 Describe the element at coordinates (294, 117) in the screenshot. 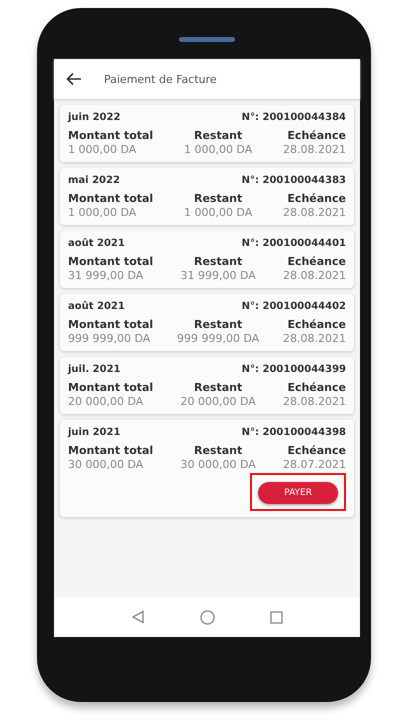

I see `invoice-number: N°: 200100044384` at that location.